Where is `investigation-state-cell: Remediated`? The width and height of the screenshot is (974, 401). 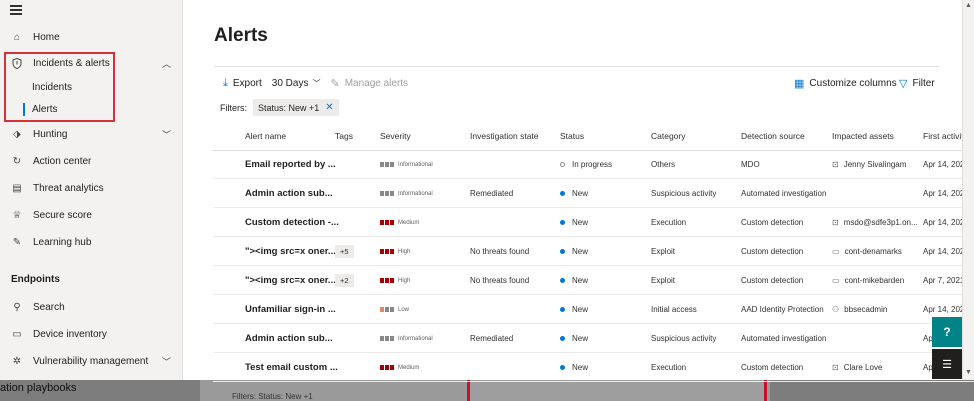 investigation-state-cell: Remediated is located at coordinates (491, 338).